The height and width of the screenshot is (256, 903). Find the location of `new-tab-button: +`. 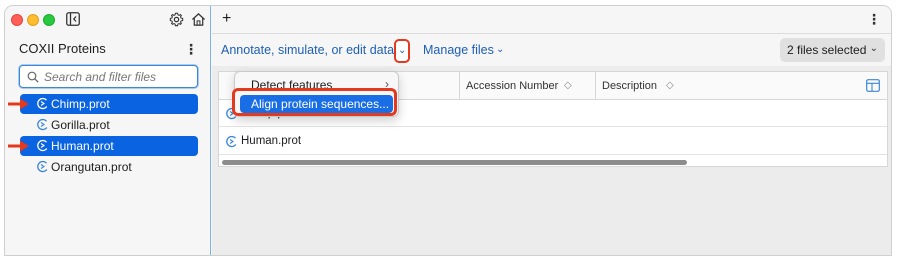

new-tab-button: + is located at coordinates (226, 19).